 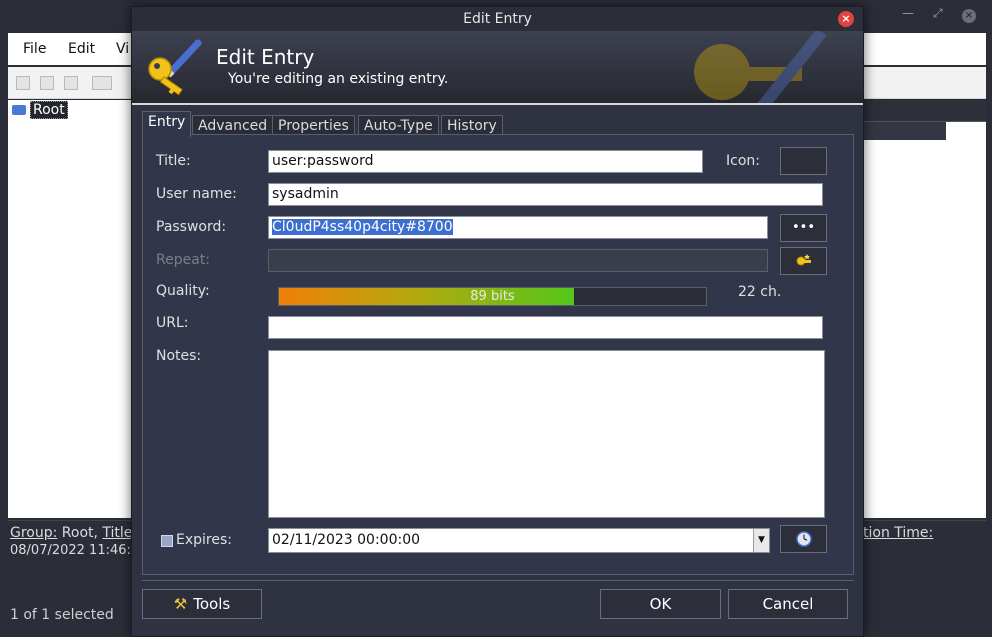 I want to click on details-group-label: Group:, so click(x=34, y=533).